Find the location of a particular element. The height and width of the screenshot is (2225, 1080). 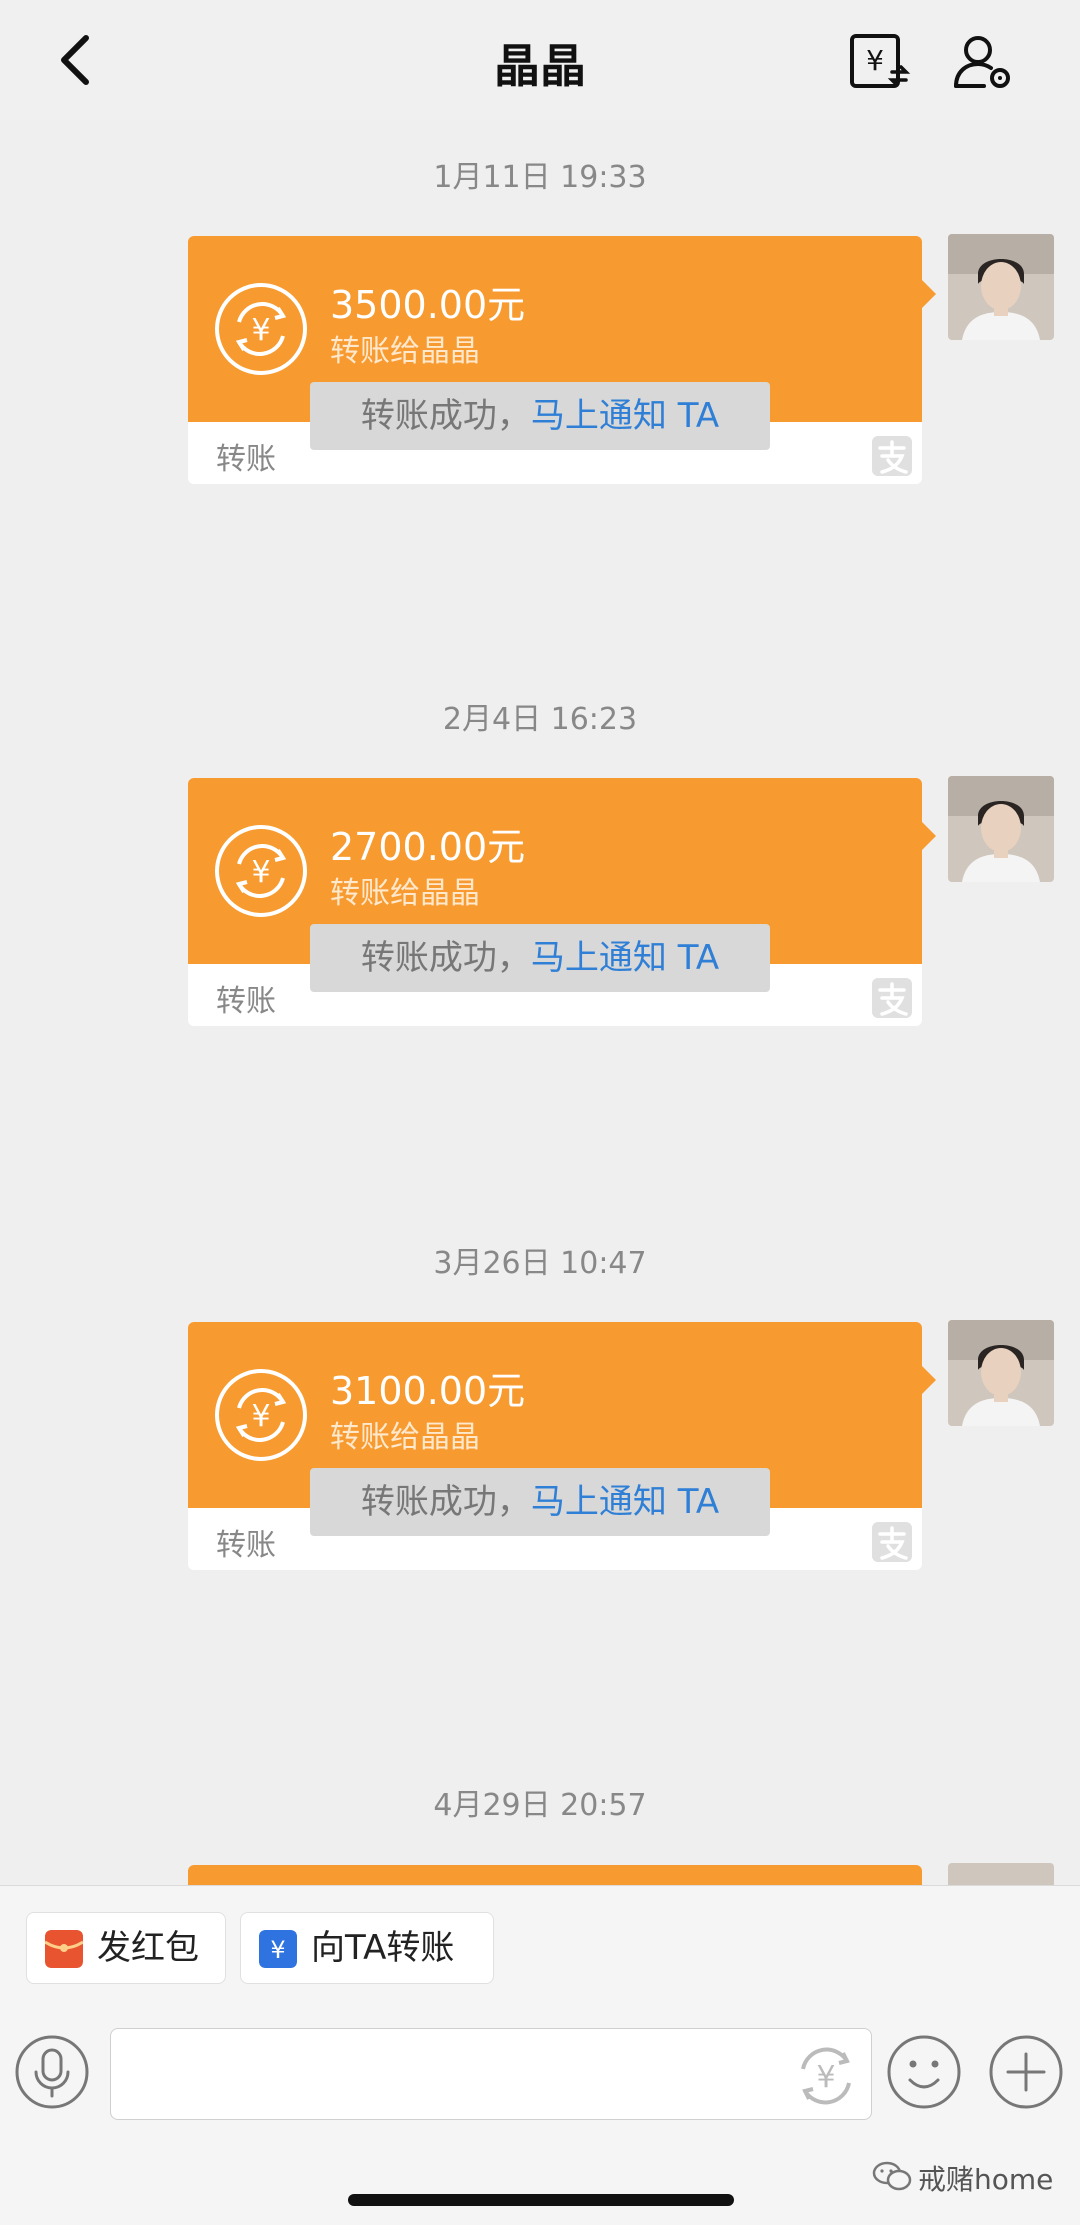

watermark-text: 戒赌home is located at coordinates (986, 2179).